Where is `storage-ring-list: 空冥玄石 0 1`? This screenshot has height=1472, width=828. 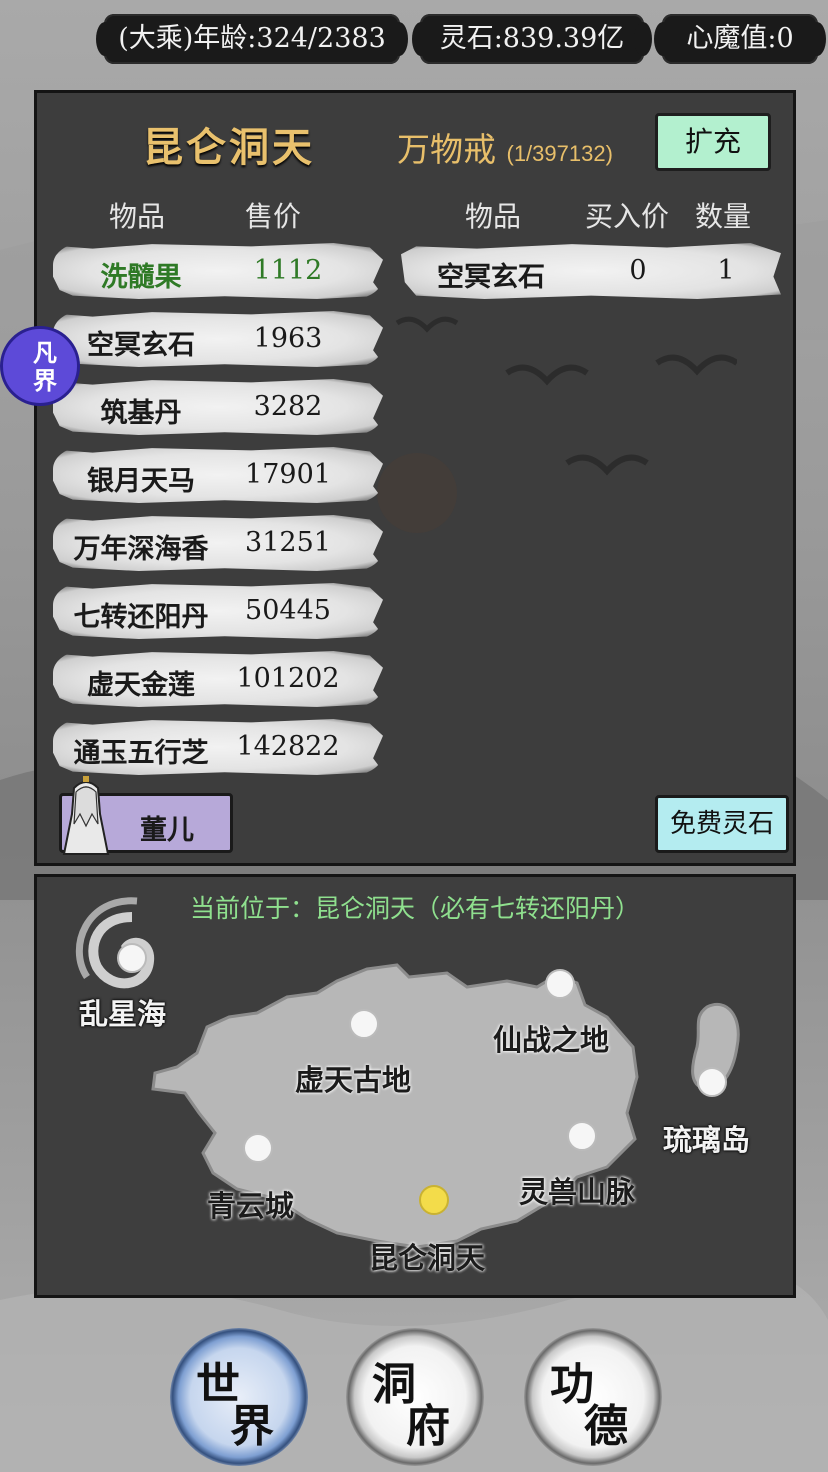
storage-ring-list: 空冥玄石 0 1 is located at coordinates (591, 271).